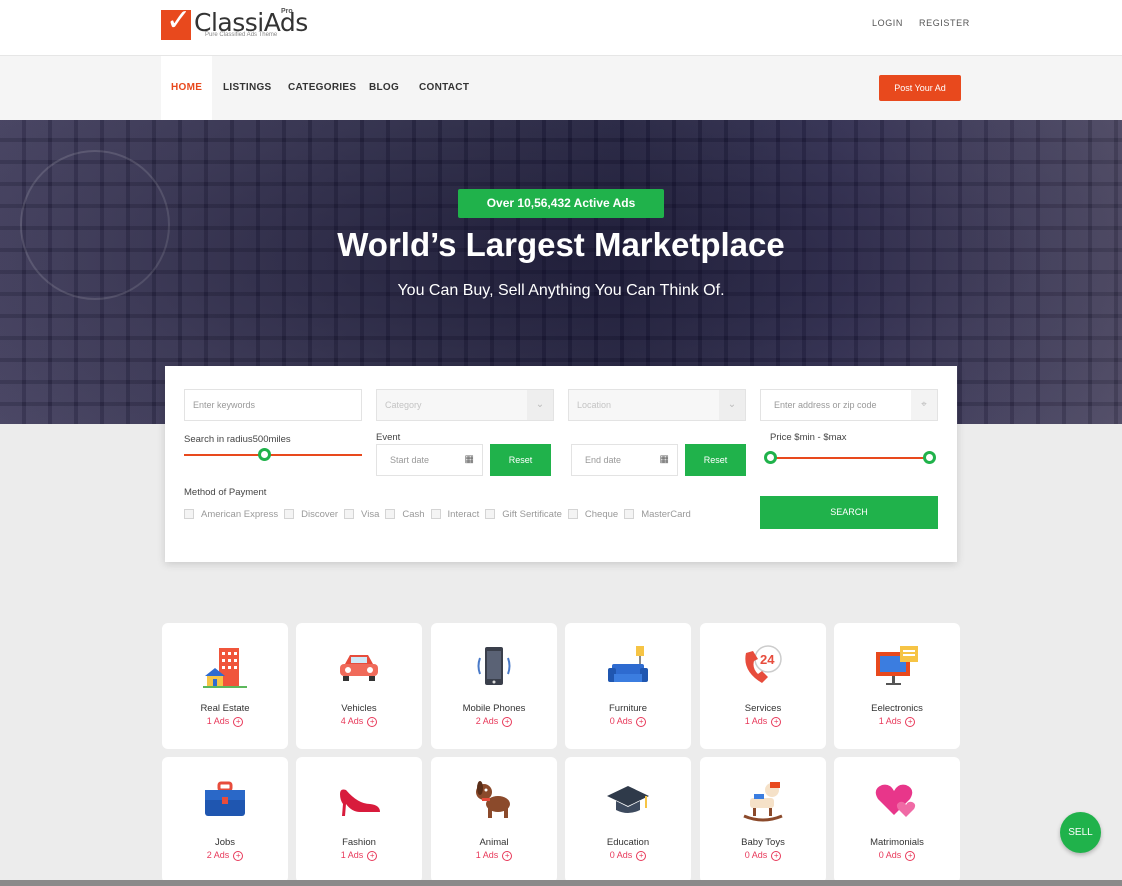 The width and height of the screenshot is (1122, 886). I want to click on payment-label-text: Cheque, so click(601, 514).